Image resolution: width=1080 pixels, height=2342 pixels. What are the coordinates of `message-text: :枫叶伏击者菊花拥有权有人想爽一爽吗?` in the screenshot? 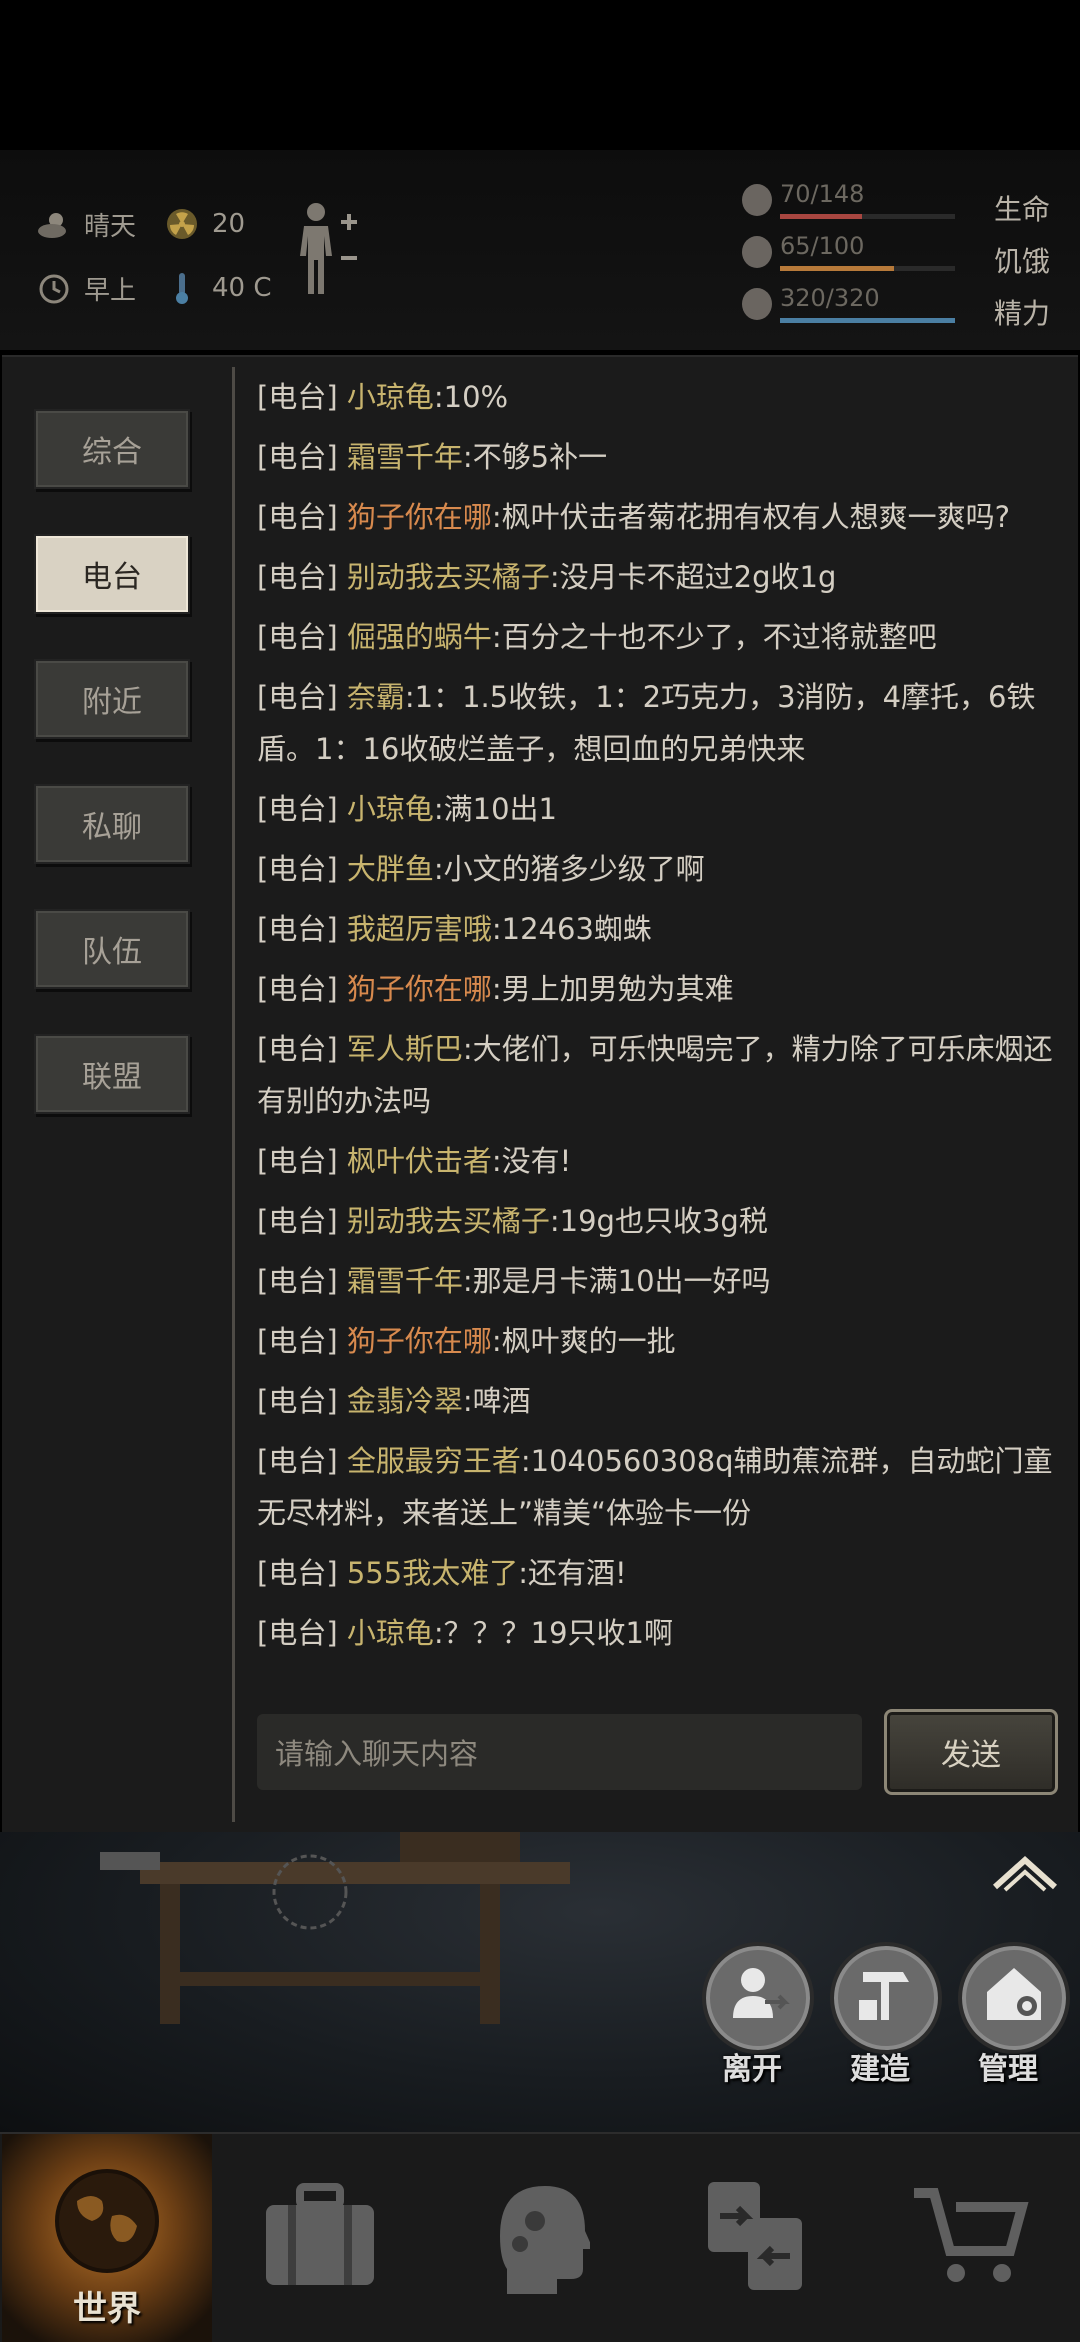 It's located at (751, 517).